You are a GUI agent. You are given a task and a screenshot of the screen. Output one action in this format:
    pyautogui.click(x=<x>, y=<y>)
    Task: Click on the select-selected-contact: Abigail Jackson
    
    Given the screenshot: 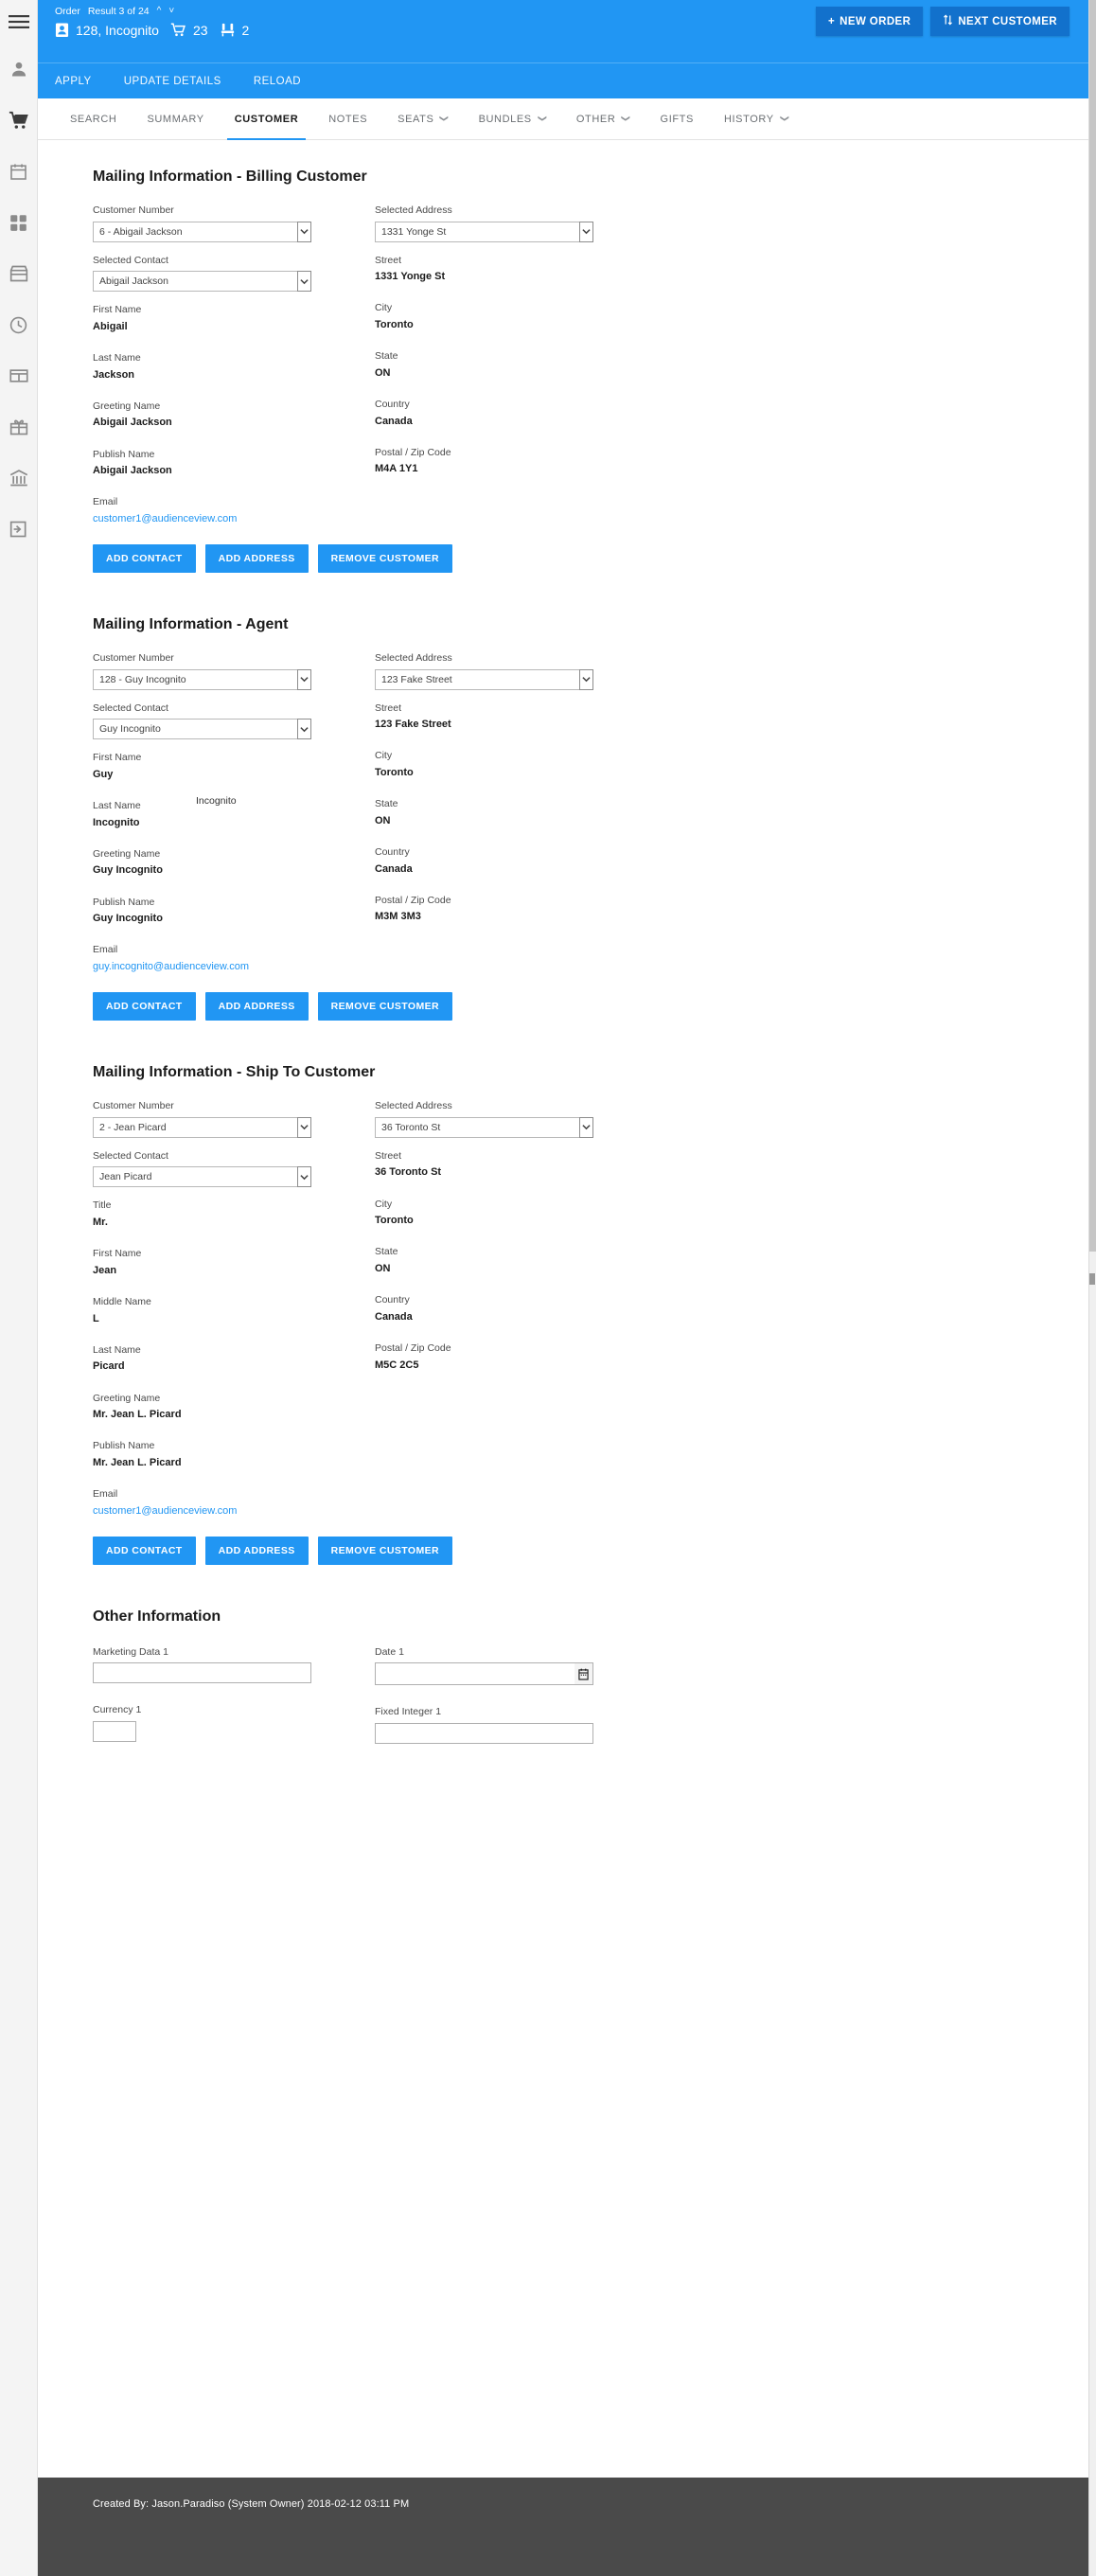 What is the action you would take?
    pyautogui.click(x=202, y=282)
    